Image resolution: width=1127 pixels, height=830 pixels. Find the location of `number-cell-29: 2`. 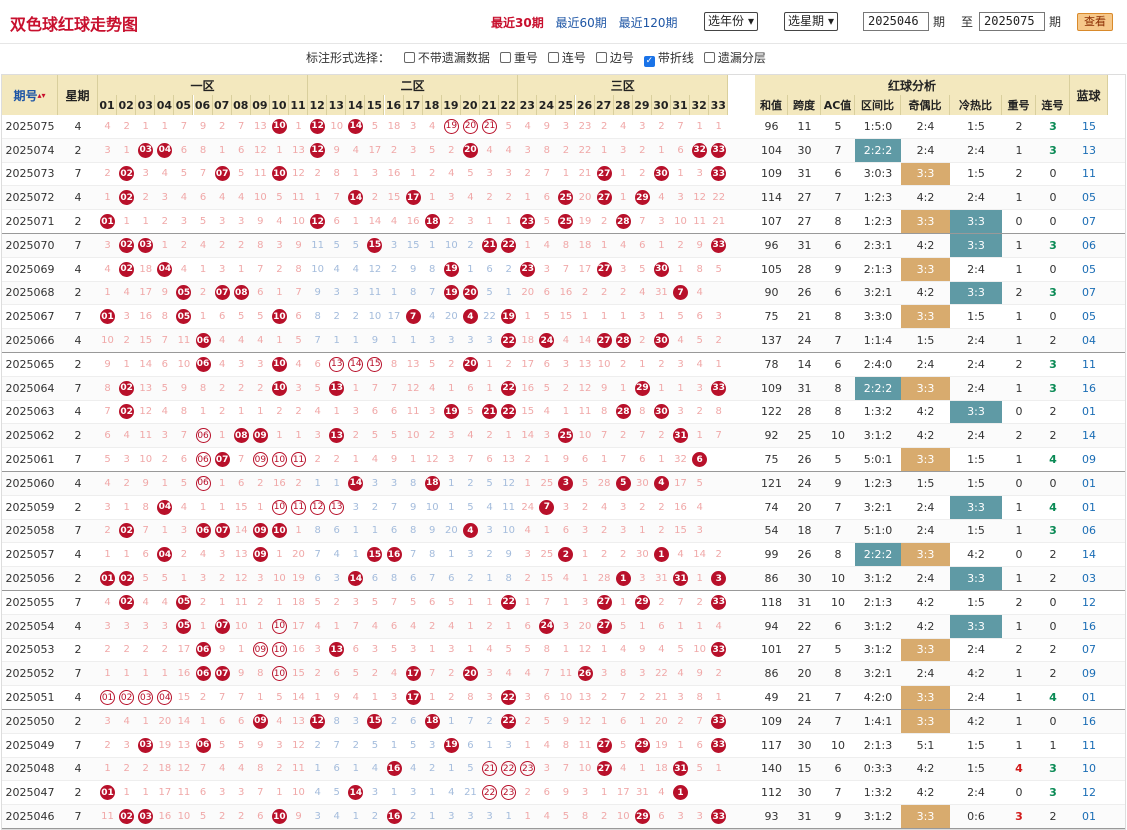

number-cell-29: 2 is located at coordinates (642, 174).